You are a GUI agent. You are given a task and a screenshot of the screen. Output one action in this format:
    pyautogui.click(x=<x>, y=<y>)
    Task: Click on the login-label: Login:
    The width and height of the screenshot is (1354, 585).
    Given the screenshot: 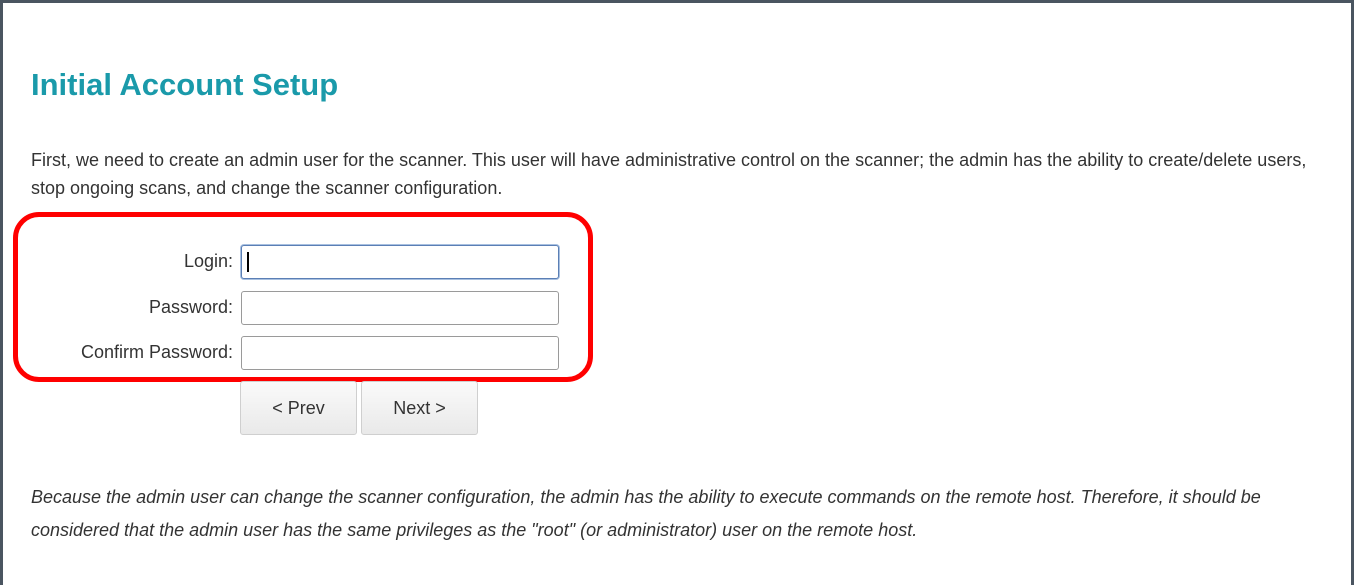 What is the action you would take?
    pyautogui.click(x=208, y=261)
    